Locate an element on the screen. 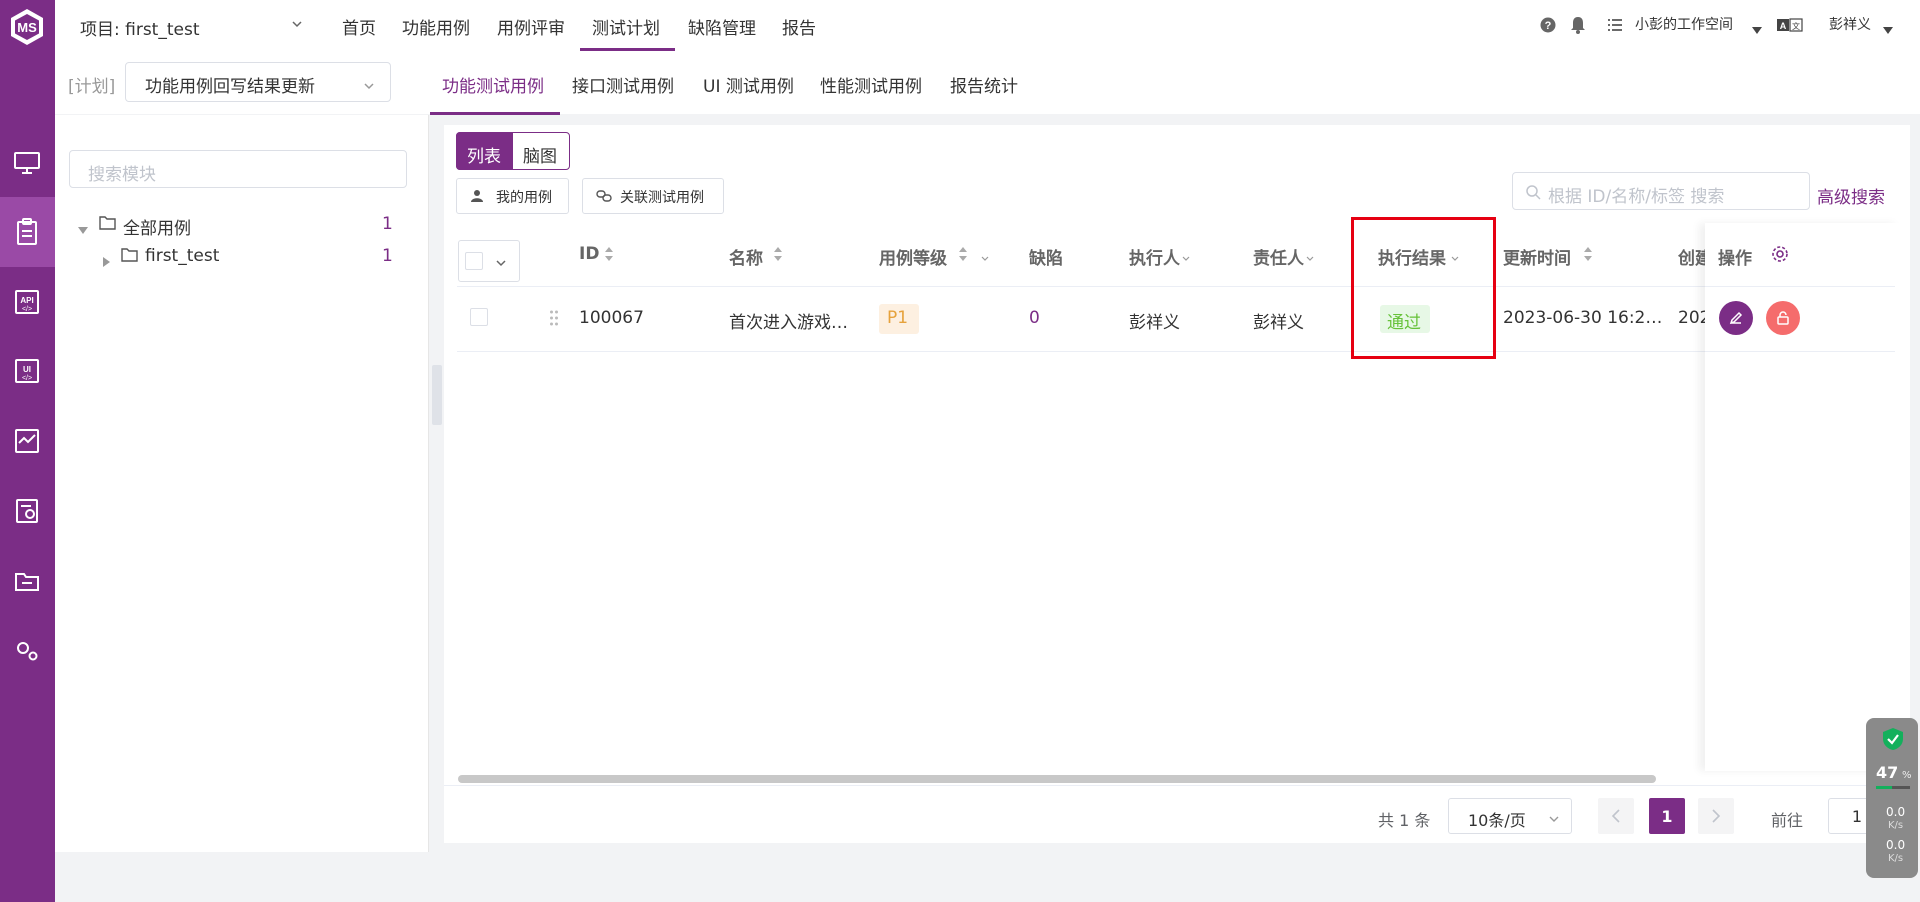 The height and width of the screenshot is (902, 1920). advanced-search-link: 高级搜索 is located at coordinates (1851, 195).